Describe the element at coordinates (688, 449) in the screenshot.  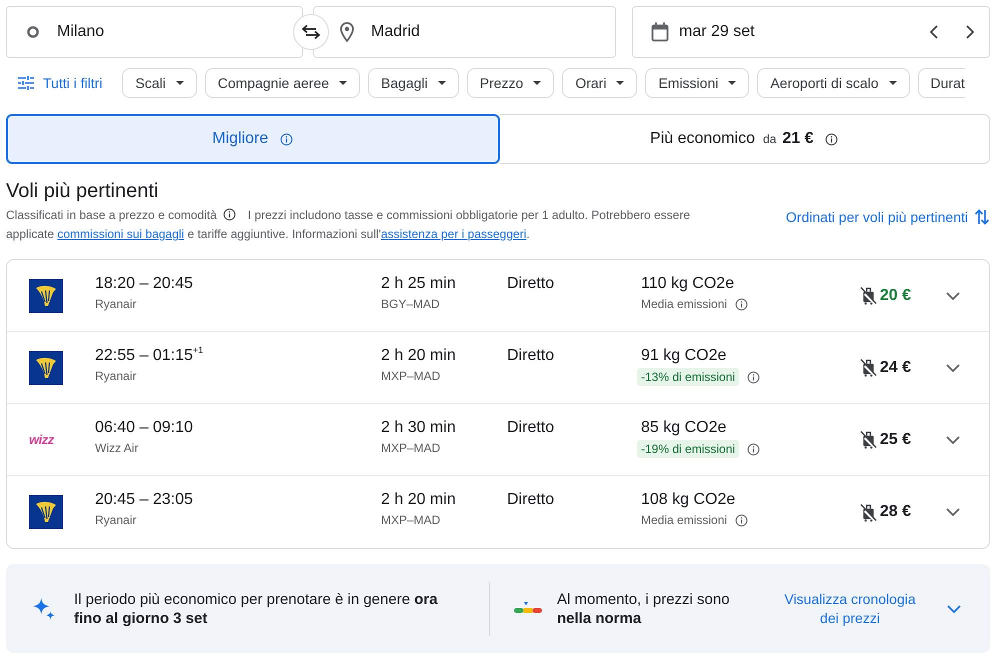
I see `emissions-note: -19% di emissioni` at that location.